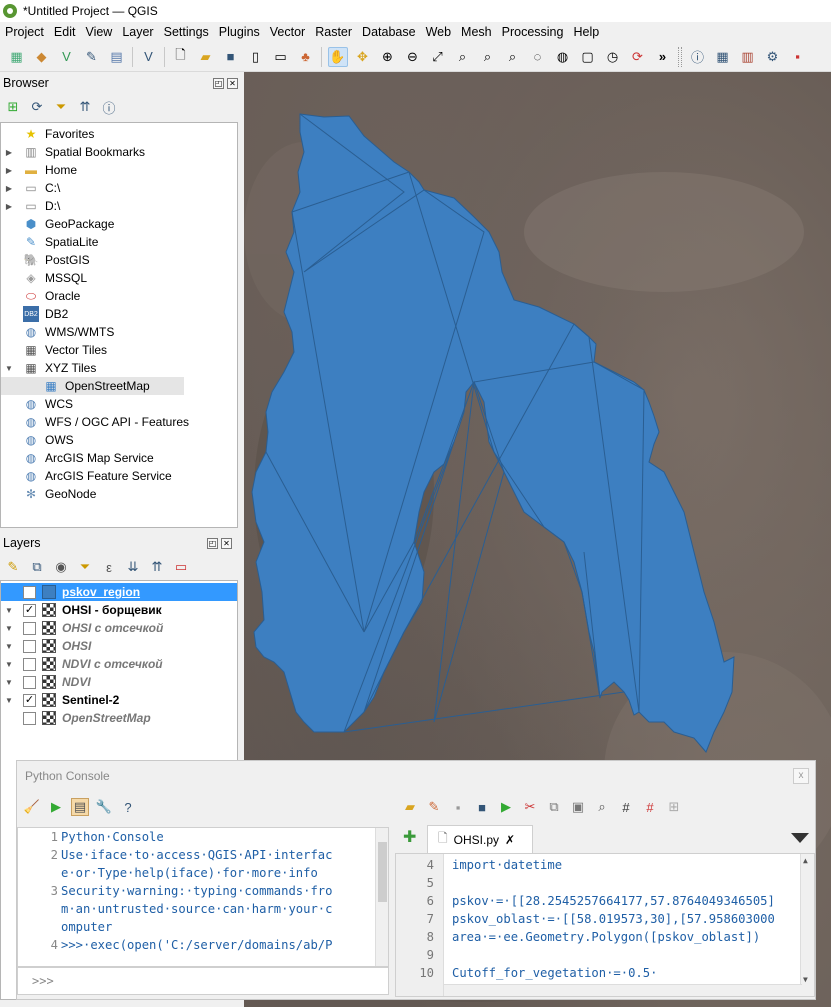 This screenshot has width=831, height=1007. What do you see at coordinates (287, 32) in the screenshot?
I see `menu-vector: Vector` at bounding box center [287, 32].